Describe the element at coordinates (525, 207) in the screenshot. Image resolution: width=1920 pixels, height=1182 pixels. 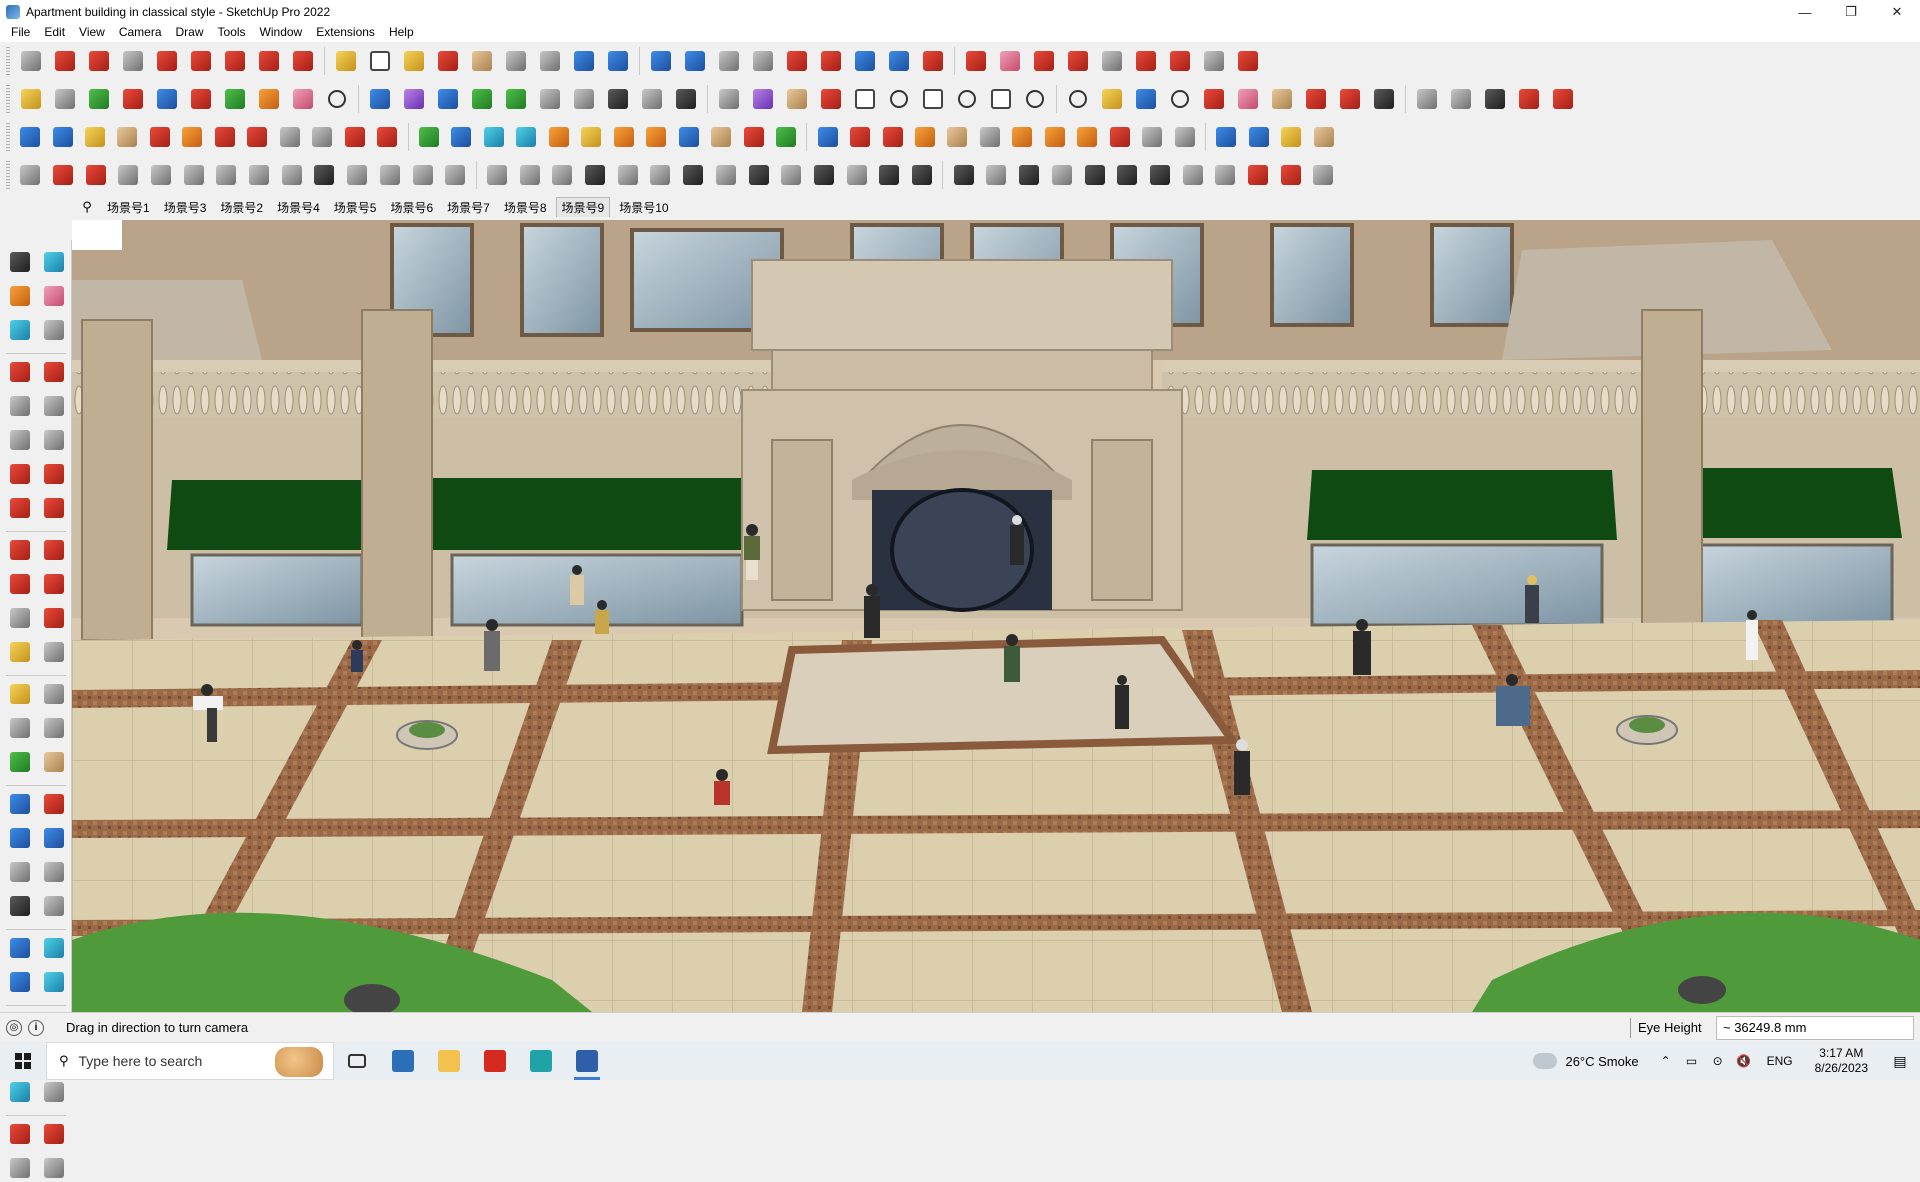
I see `scene-tab-8: 场景号8` at that location.